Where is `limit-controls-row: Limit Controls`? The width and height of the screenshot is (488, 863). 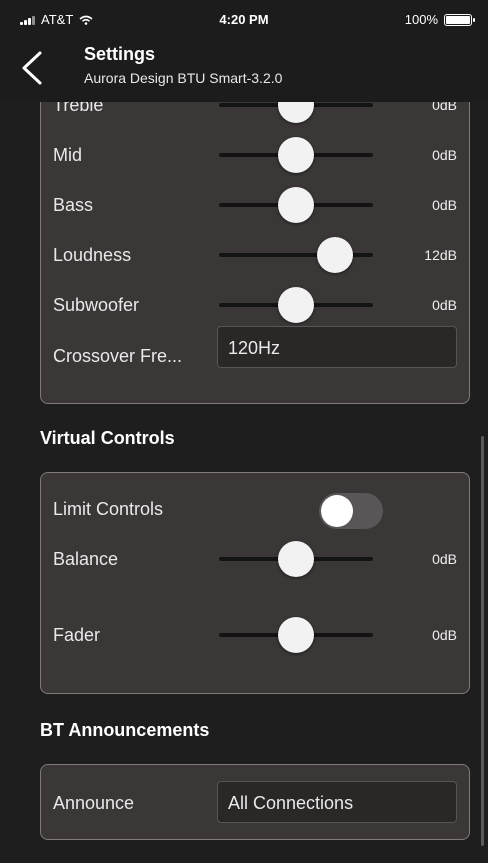
limit-controls-row: Limit Controls is located at coordinates (255, 509).